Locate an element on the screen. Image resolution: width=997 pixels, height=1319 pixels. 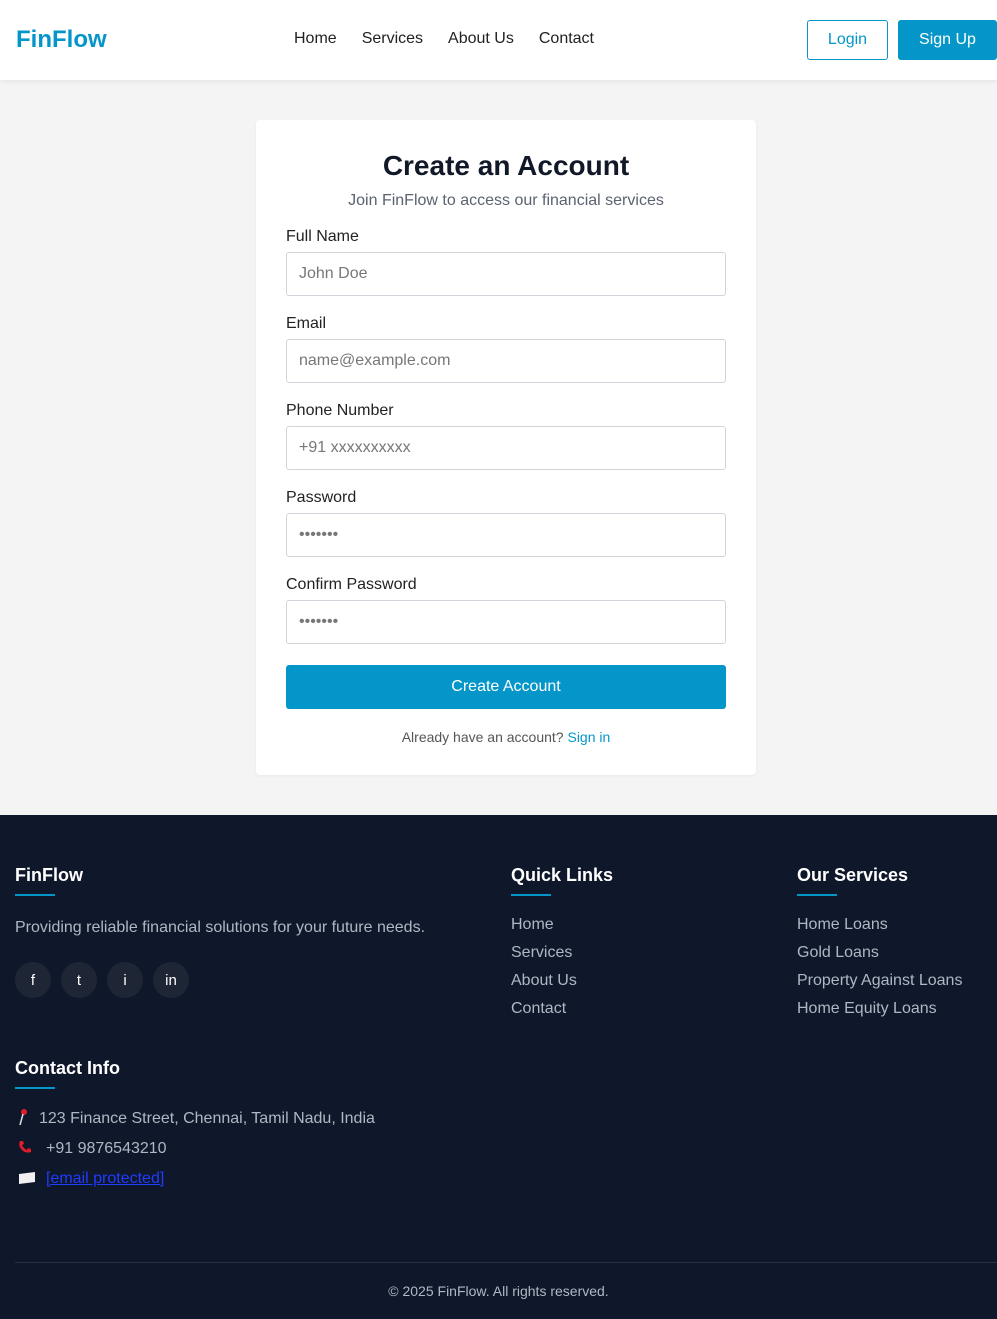
email-input is located at coordinates (506, 361).